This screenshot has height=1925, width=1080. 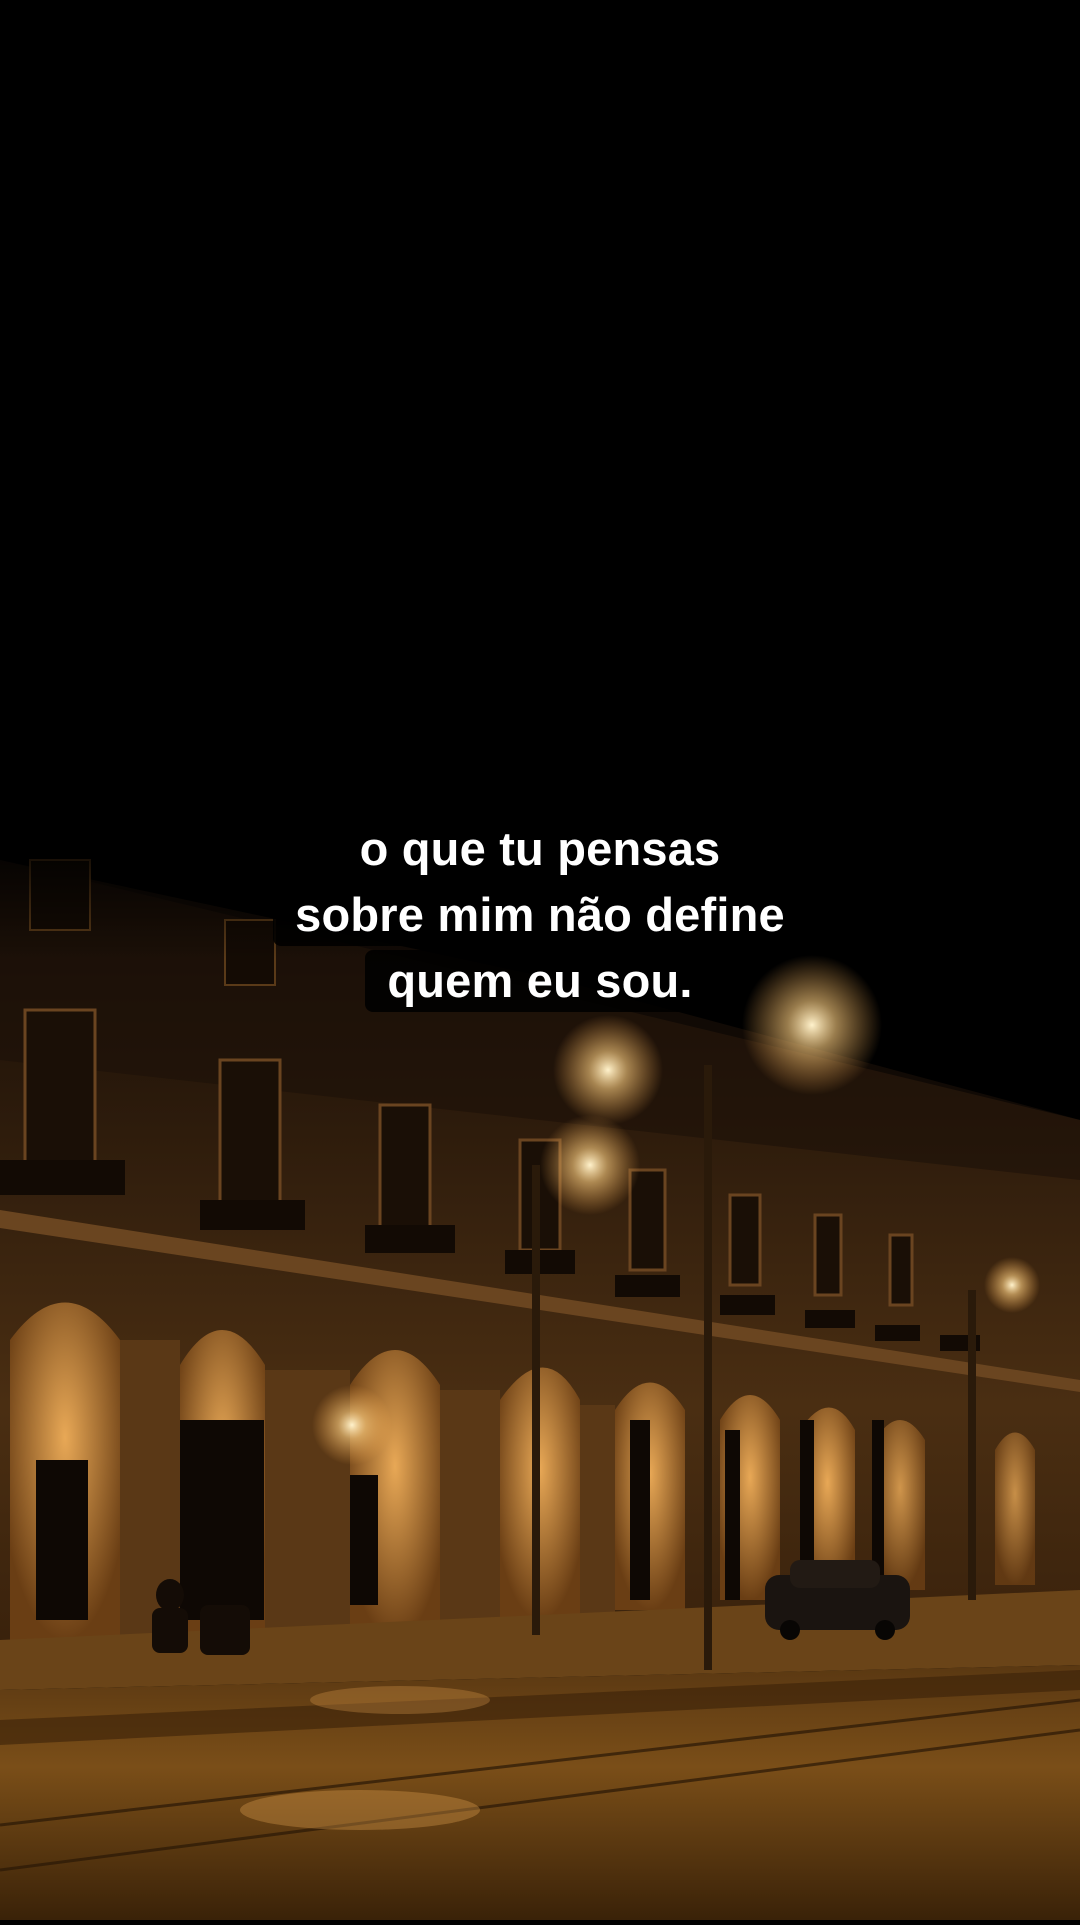 I want to click on caption-line-1: o que tu pensas, so click(x=540, y=849).